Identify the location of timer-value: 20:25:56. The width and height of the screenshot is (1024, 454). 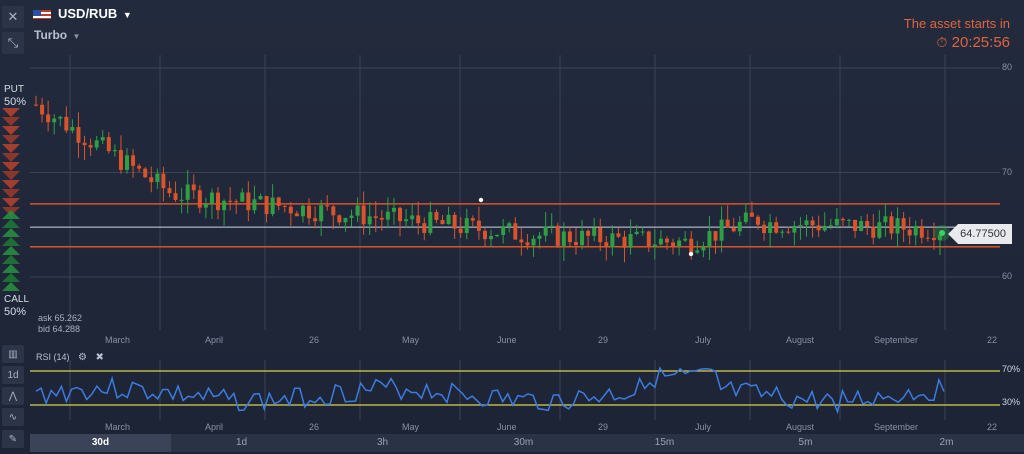
(980, 42).